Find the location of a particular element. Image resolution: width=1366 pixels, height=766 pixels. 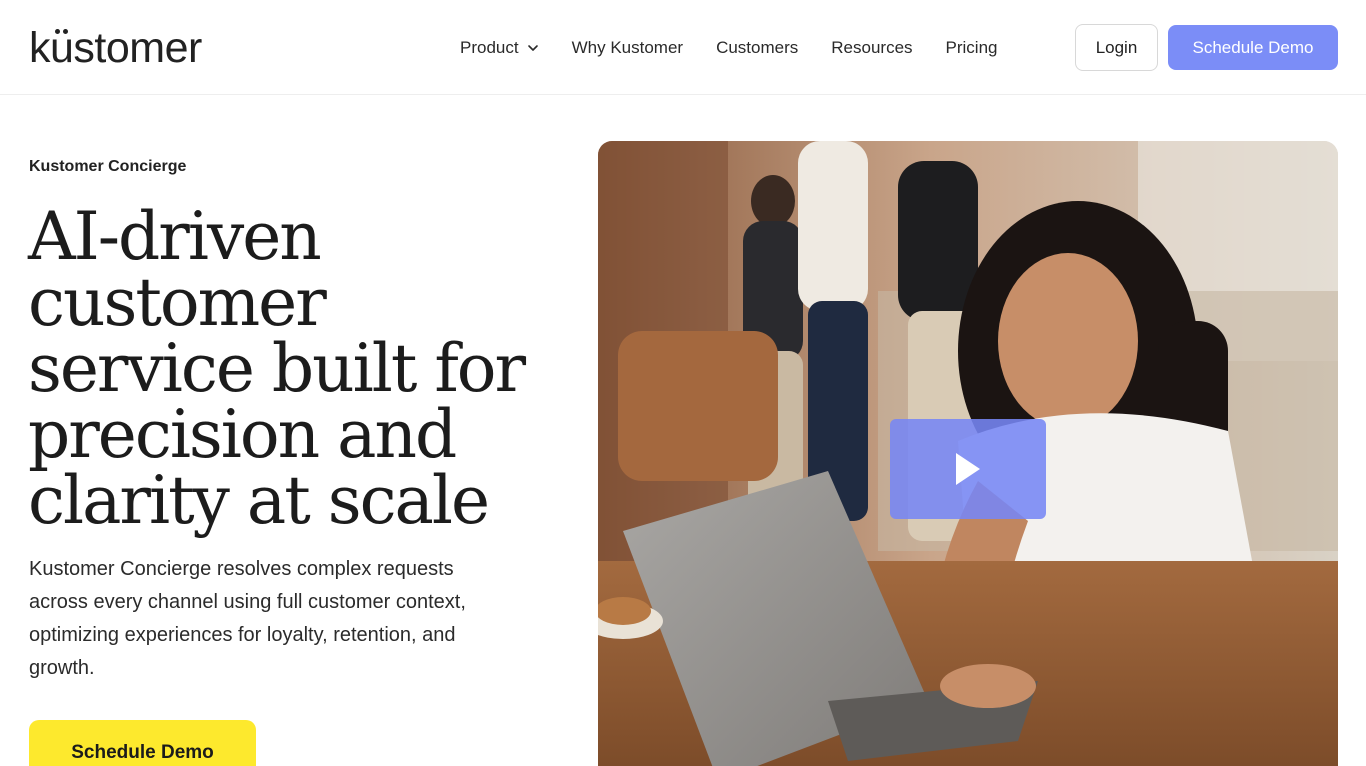

nav-resources: Resources is located at coordinates (871, 48).